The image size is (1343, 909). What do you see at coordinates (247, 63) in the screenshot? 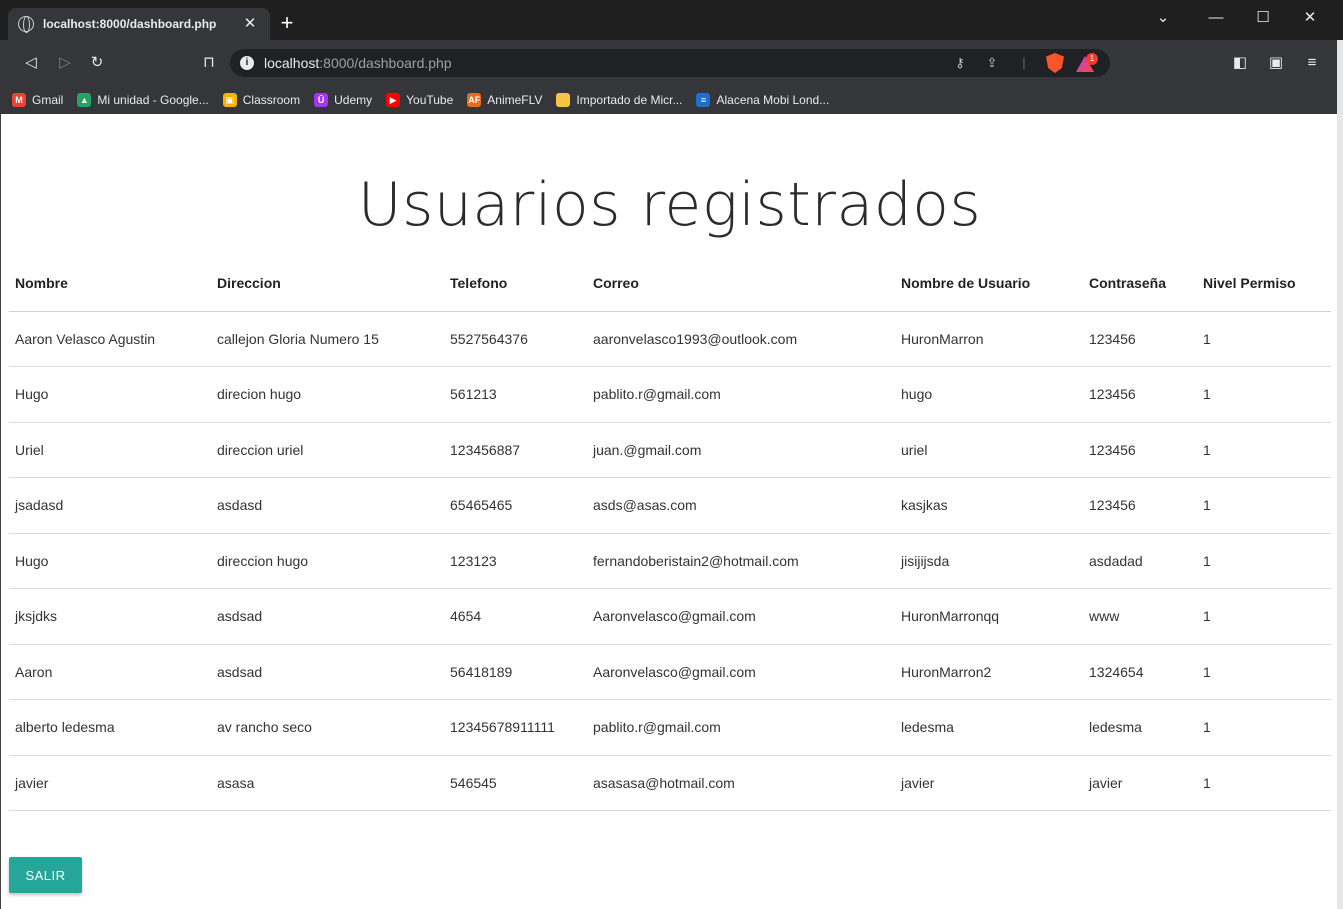
I see `site-info-icon: i` at bounding box center [247, 63].